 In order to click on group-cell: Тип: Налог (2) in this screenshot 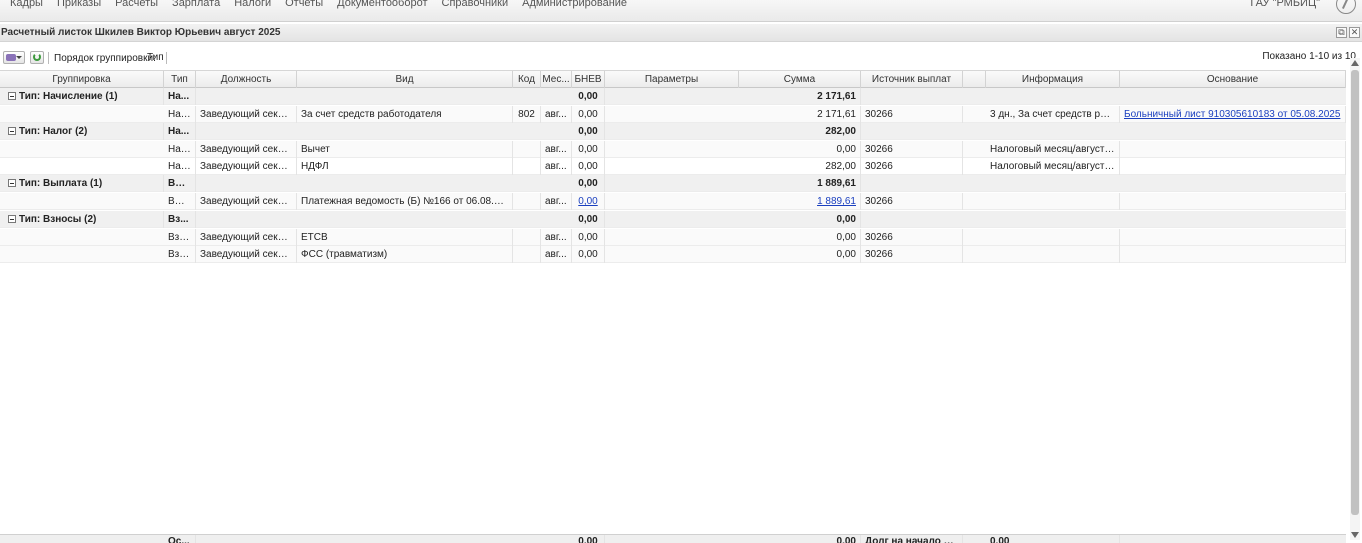, I will do `click(82, 131)`.